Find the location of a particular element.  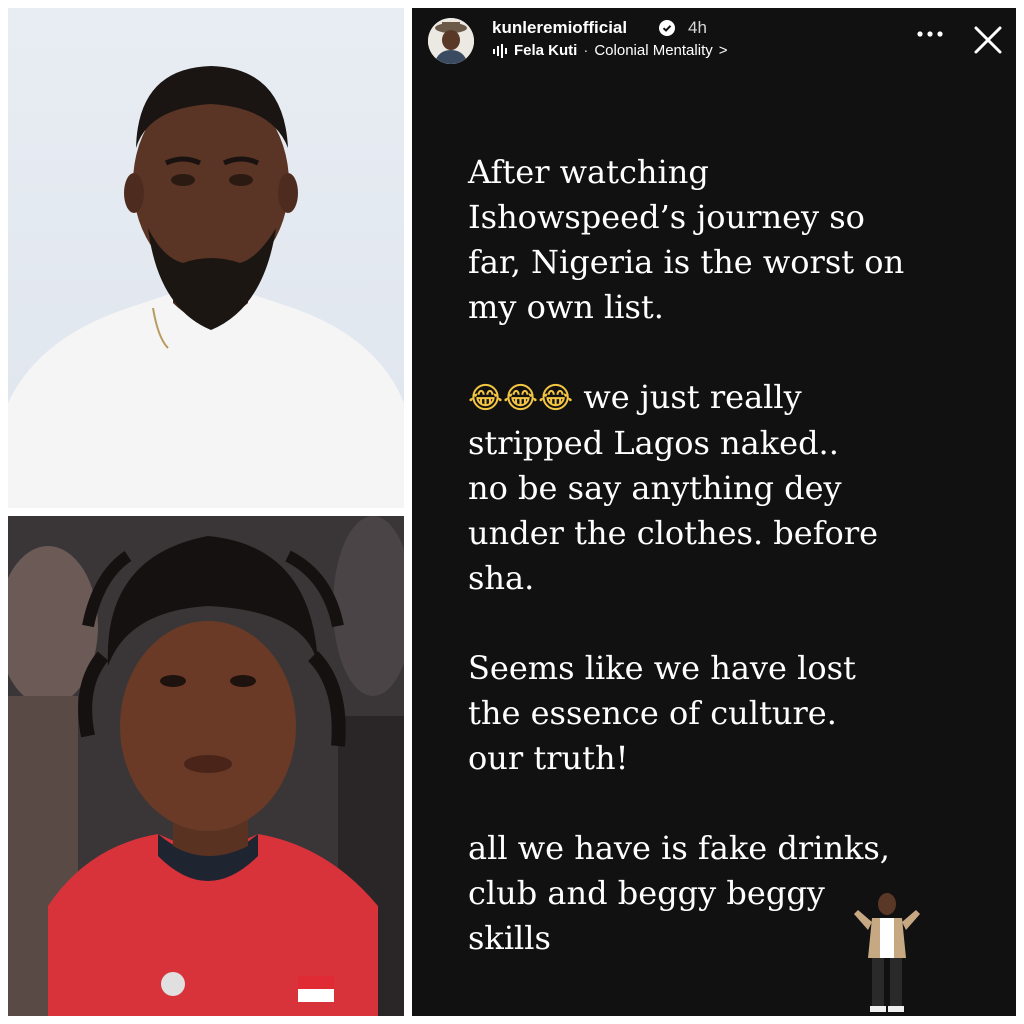

avatar-image is located at coordinates (451, 41).